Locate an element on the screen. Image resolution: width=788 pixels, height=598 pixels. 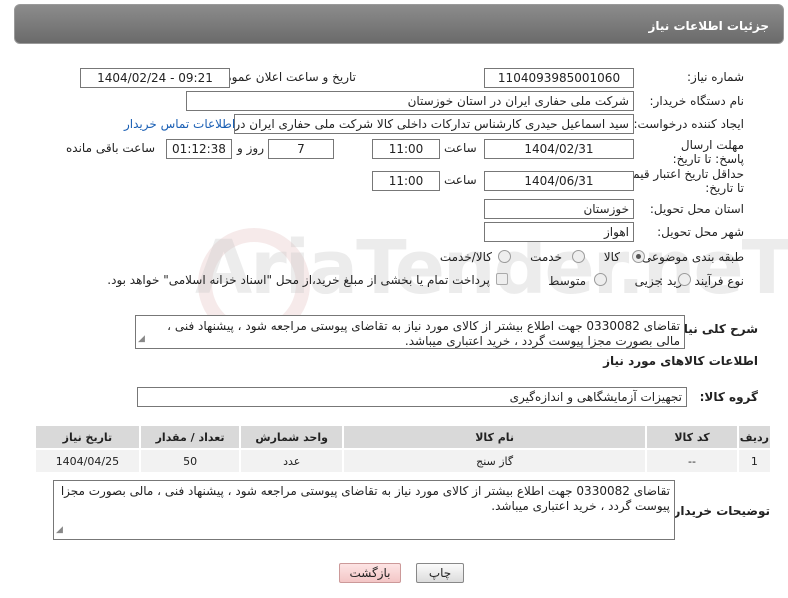
days-label: روز و is located at coordinates (250, 148).